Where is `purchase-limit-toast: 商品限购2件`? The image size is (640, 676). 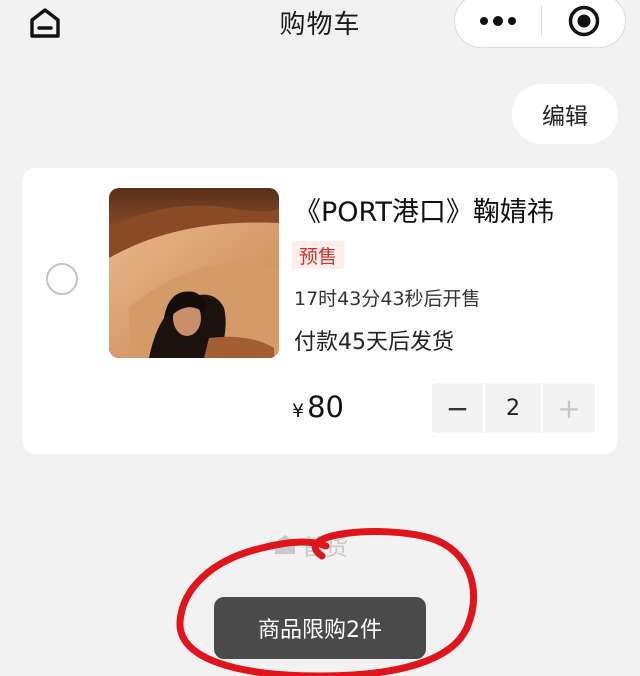 purchase-limit-toast: 商品限购2件 is located at coordinates (320, 628).